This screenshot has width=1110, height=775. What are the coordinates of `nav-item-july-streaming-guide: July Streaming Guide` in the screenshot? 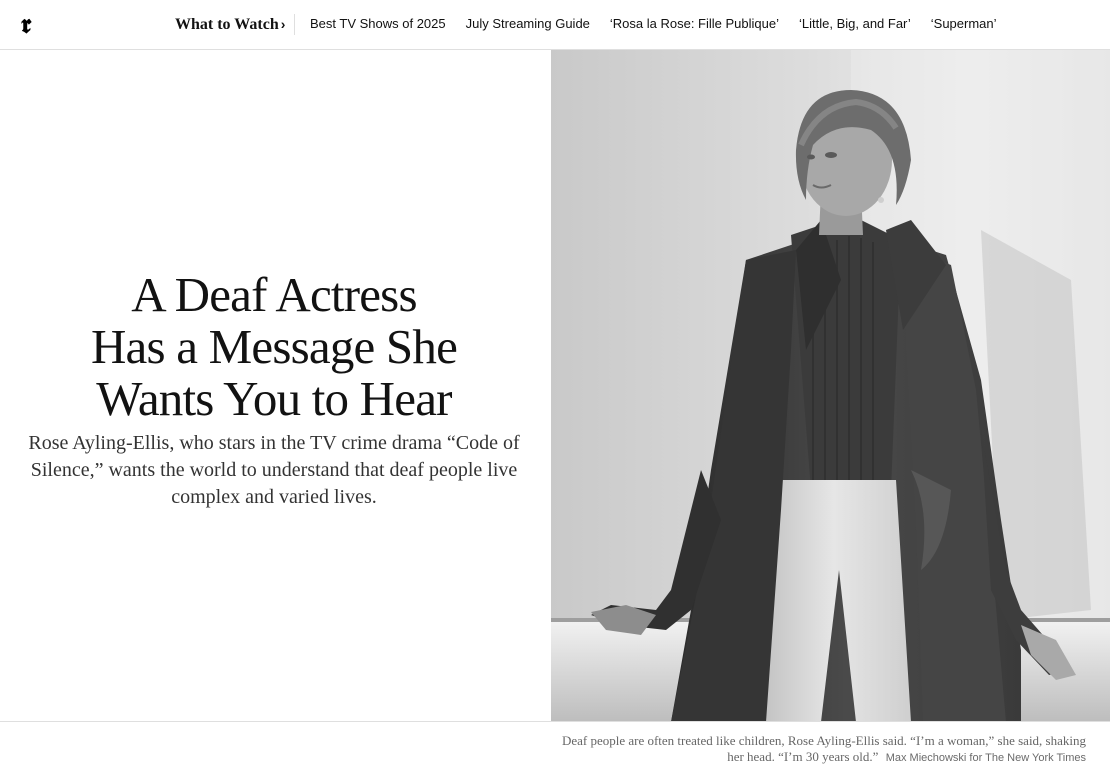 It's located at (528, 24).